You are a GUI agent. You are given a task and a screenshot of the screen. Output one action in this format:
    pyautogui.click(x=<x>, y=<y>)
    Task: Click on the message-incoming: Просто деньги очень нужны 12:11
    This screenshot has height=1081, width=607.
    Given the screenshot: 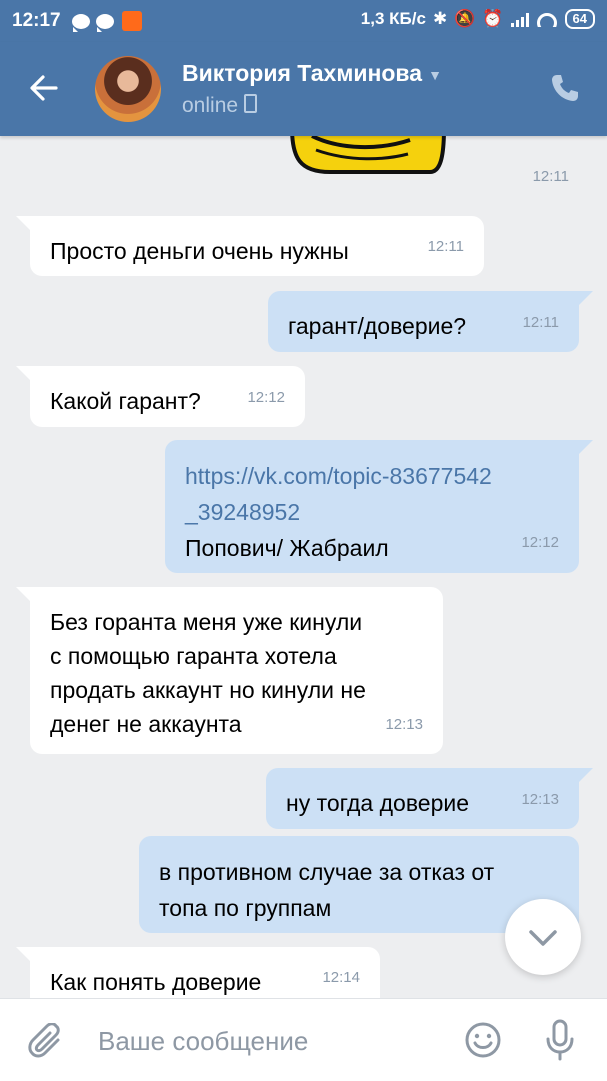 What is the action you would take?
    pyautogui.click(x=250, y=246)
    